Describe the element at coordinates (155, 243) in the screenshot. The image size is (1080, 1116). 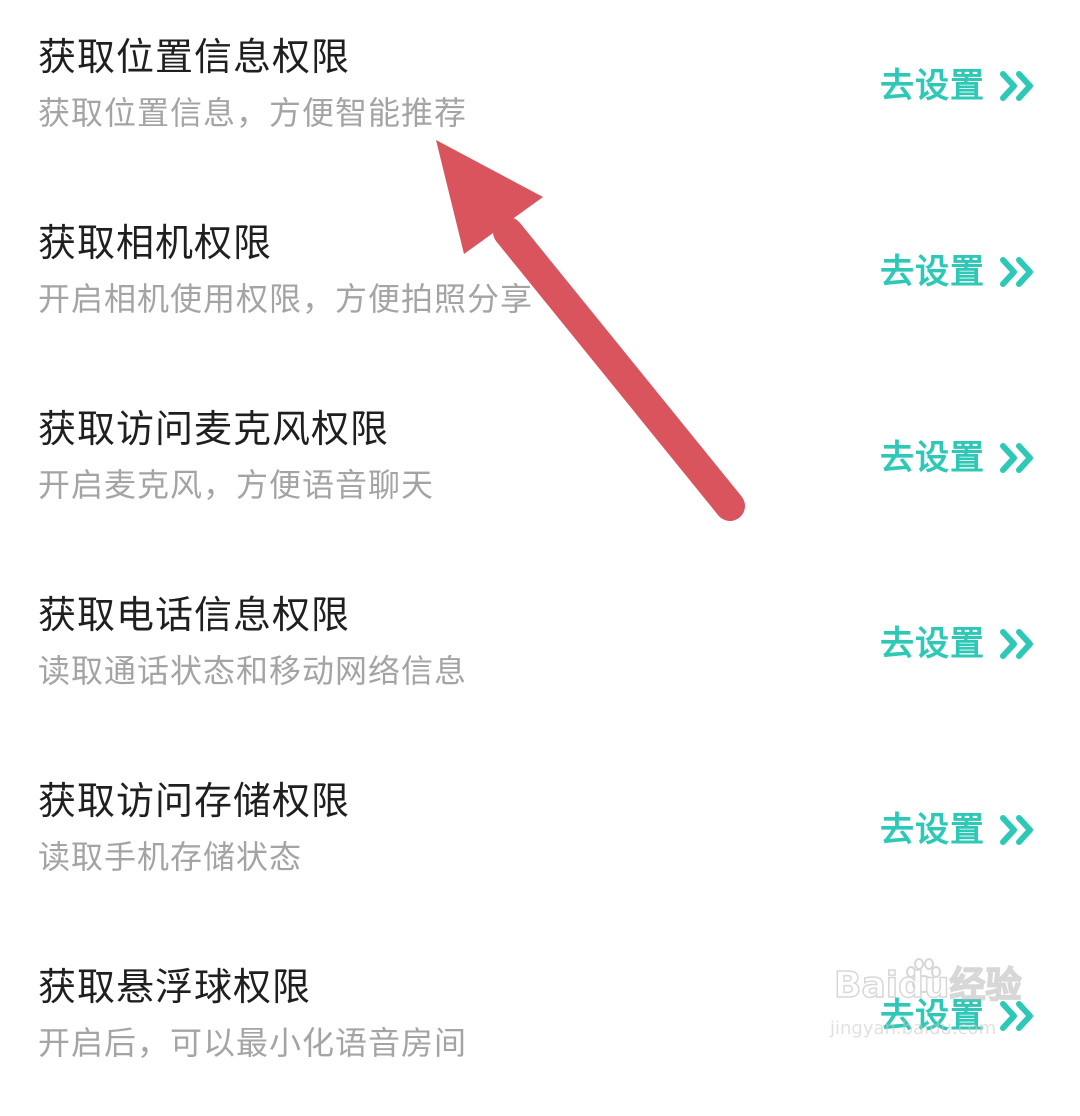
I see `permission-title: 获取相机权限` at that location.